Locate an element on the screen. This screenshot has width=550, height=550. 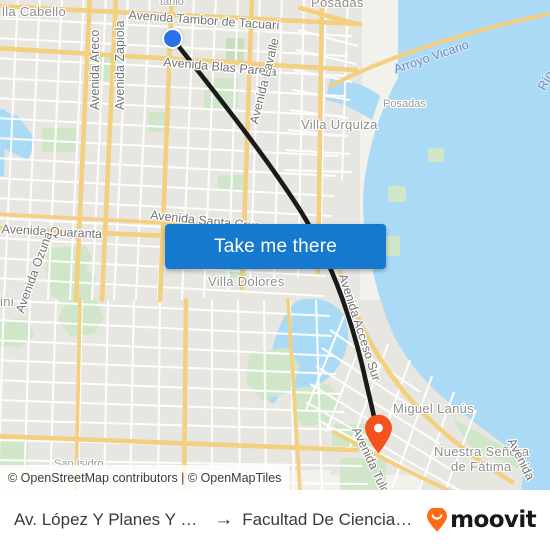
arrow-right-icon: → is located at coordinates (224, 519).